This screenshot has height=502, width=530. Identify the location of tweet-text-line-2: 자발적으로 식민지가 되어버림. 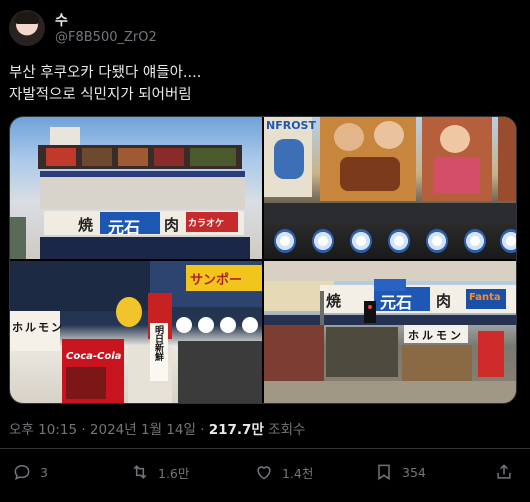
(100, 95).